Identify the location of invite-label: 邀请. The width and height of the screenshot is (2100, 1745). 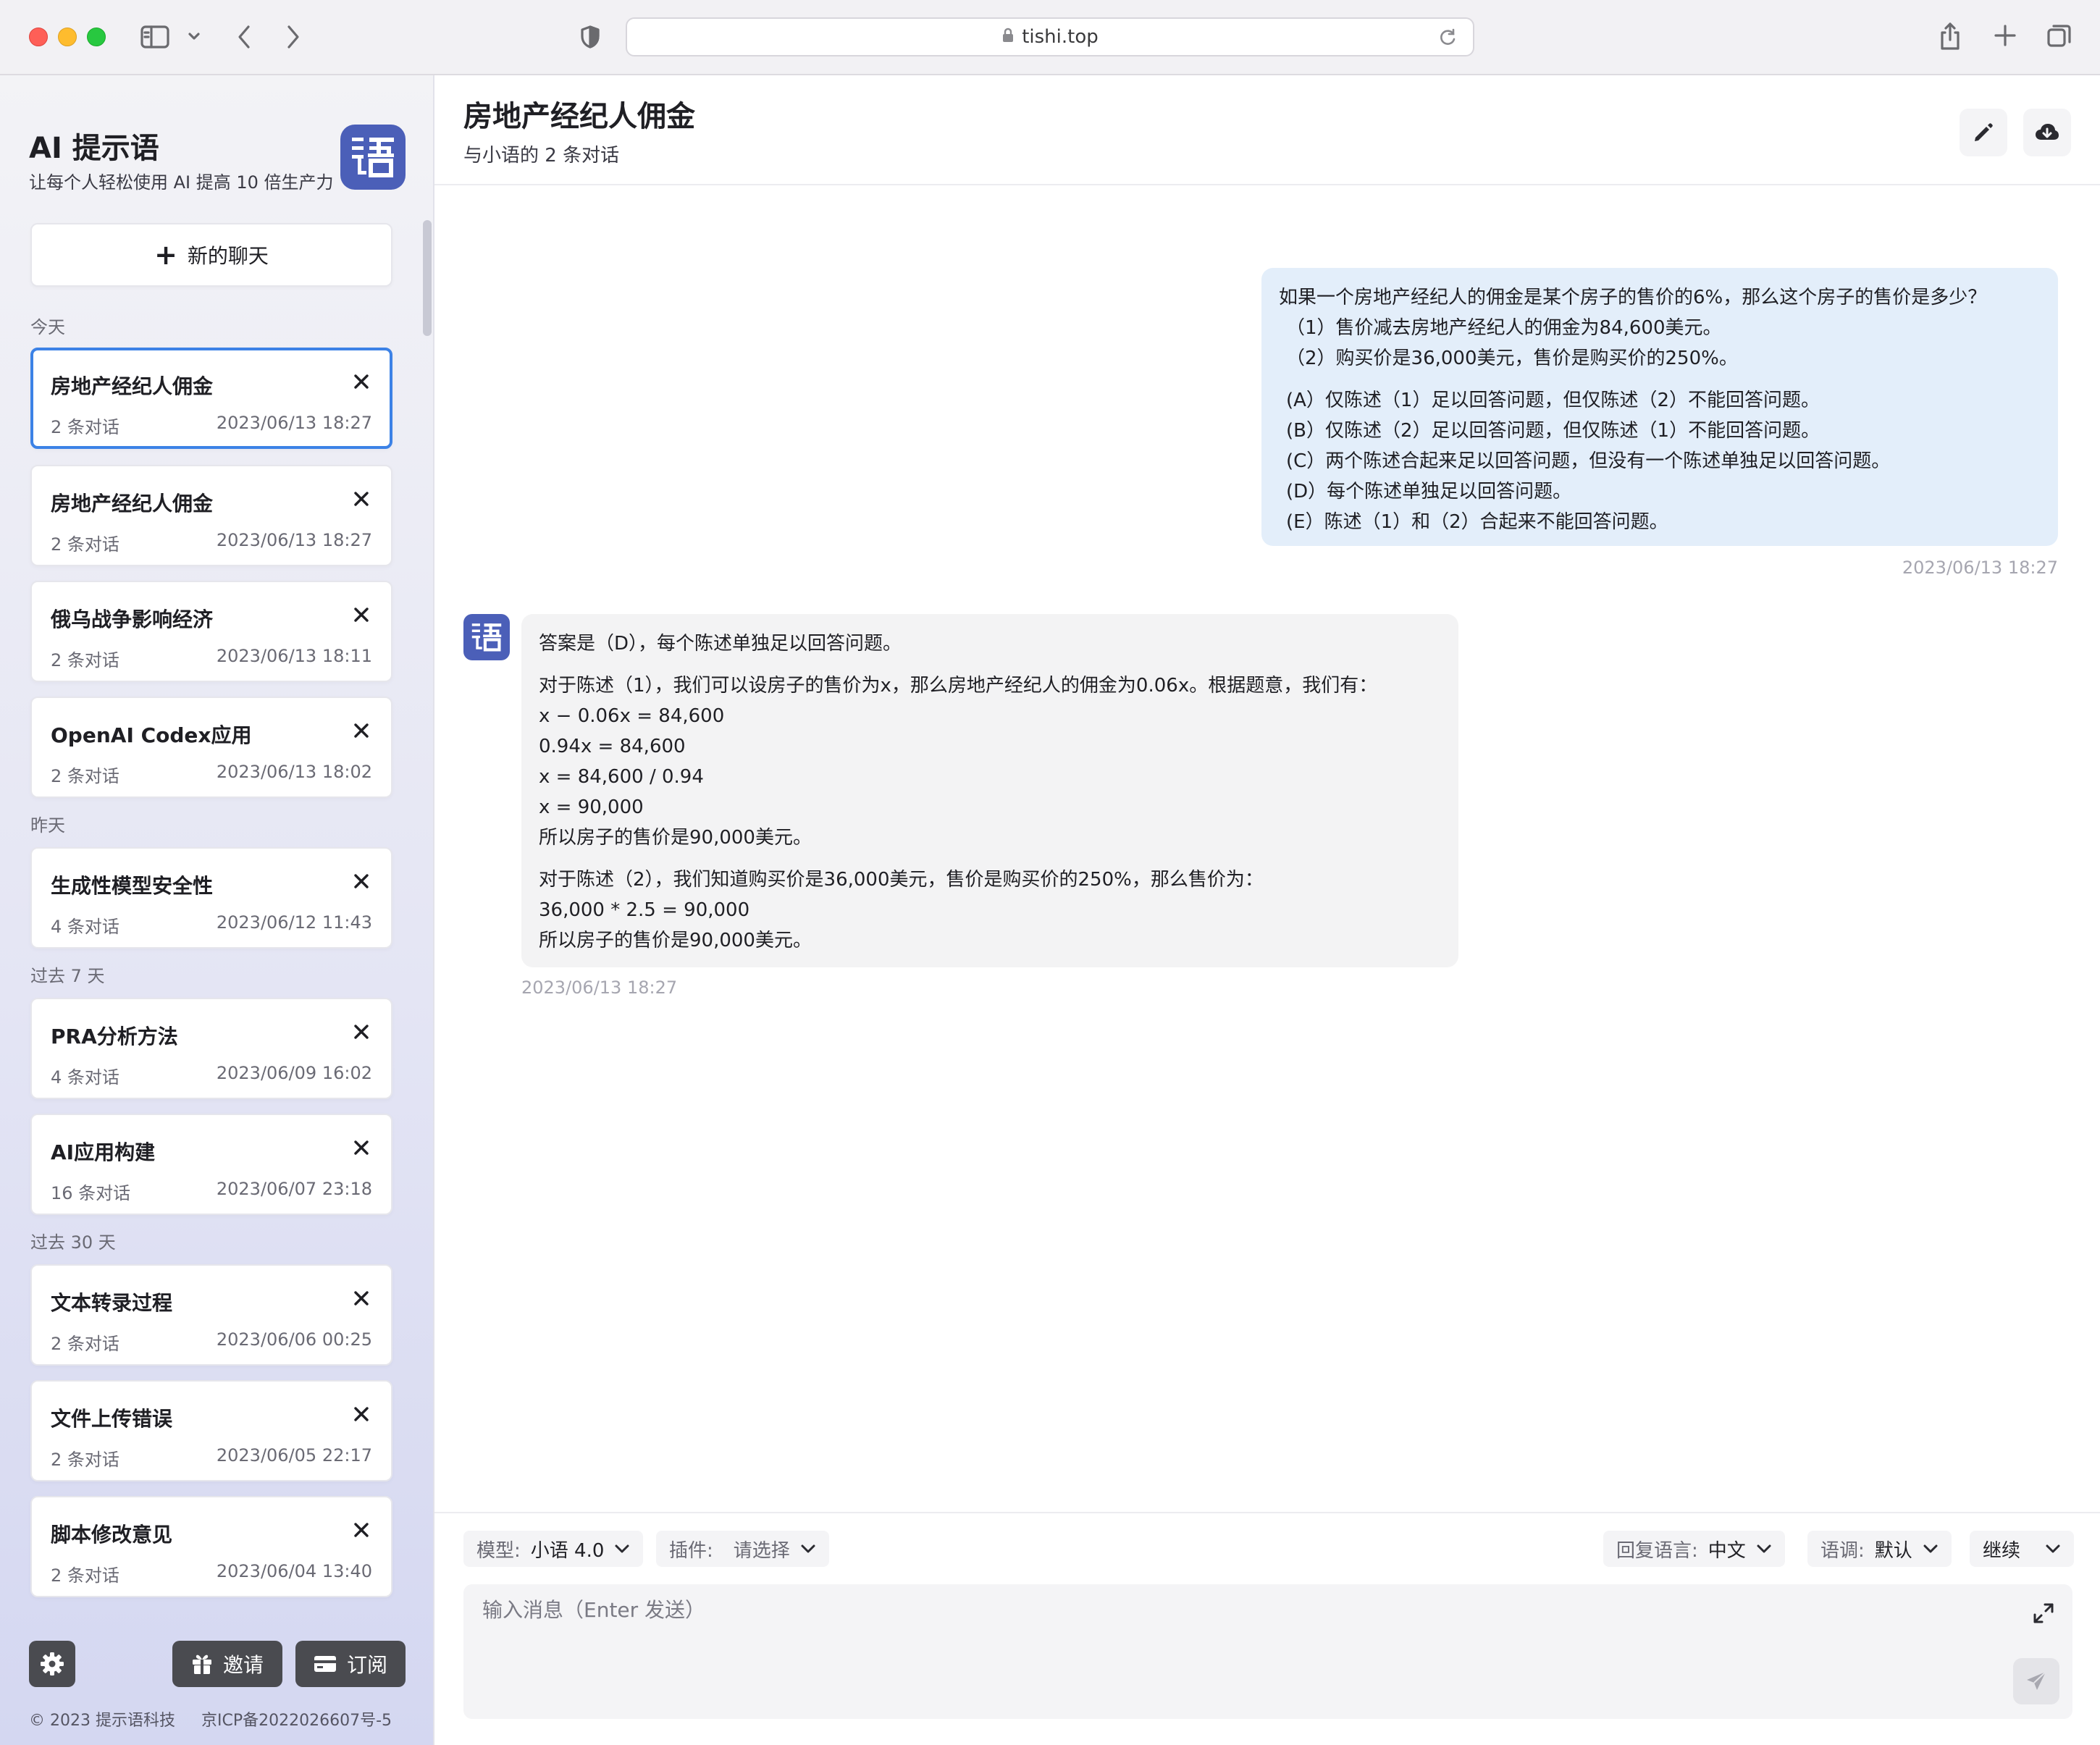
(243, 1665).